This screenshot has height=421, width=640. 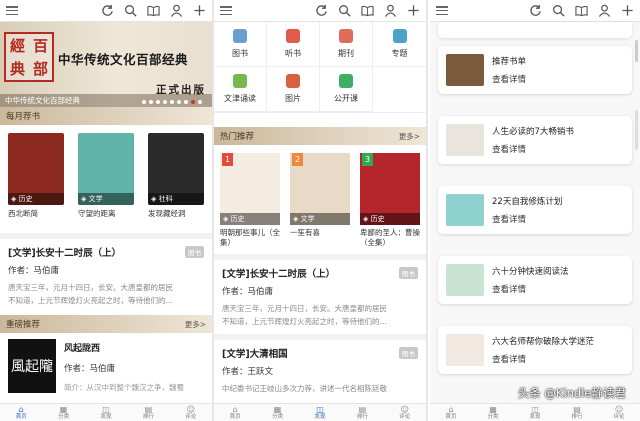 I want to click on book-card: 1 ◈ 历史 明朝那些事儿（全集）, so click(x=250, y=200).